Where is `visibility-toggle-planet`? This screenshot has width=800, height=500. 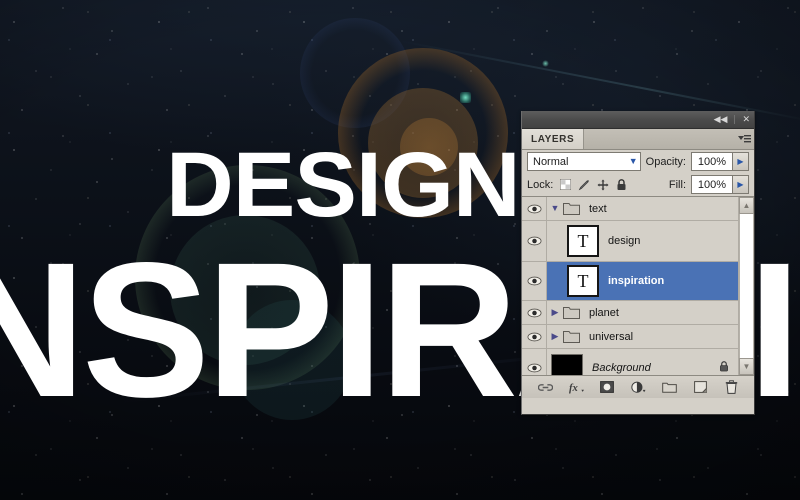
visibility-toggle-planet is located at coordinates (534, 312).